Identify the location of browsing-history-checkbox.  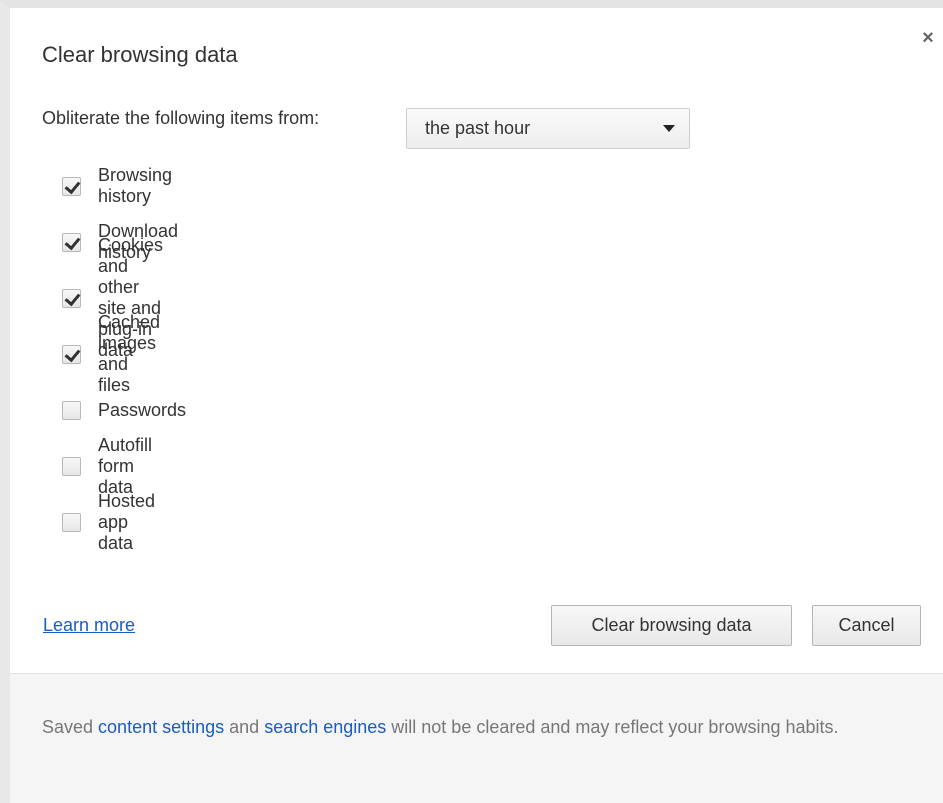
(71, 186).